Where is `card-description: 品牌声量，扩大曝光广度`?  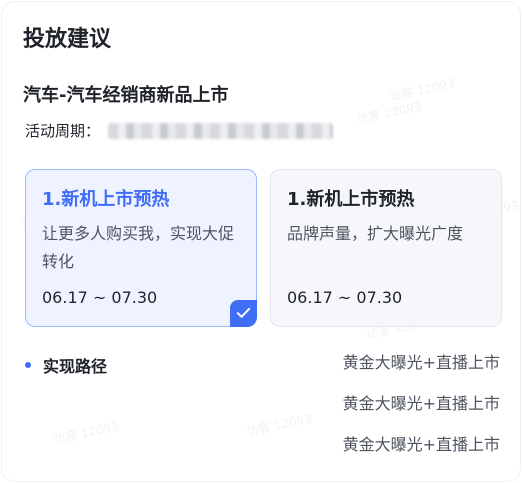
card-description: 品牌声量，扩大曝光广度 is located at coordinates (375, 233).